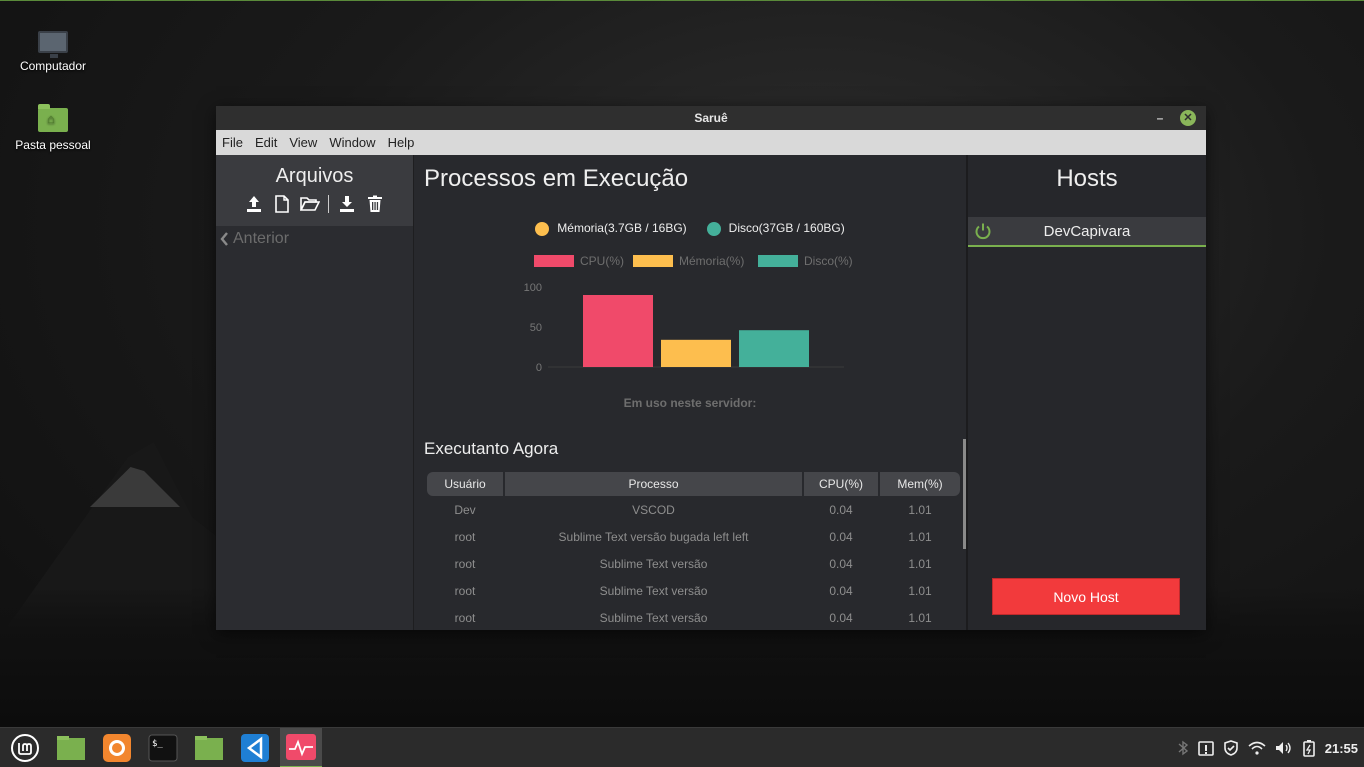  What do you see at coordinates (711, 261) in the screenshot?
I see `legend-label: Mémoria(%)` at bounding box center [711, 261].